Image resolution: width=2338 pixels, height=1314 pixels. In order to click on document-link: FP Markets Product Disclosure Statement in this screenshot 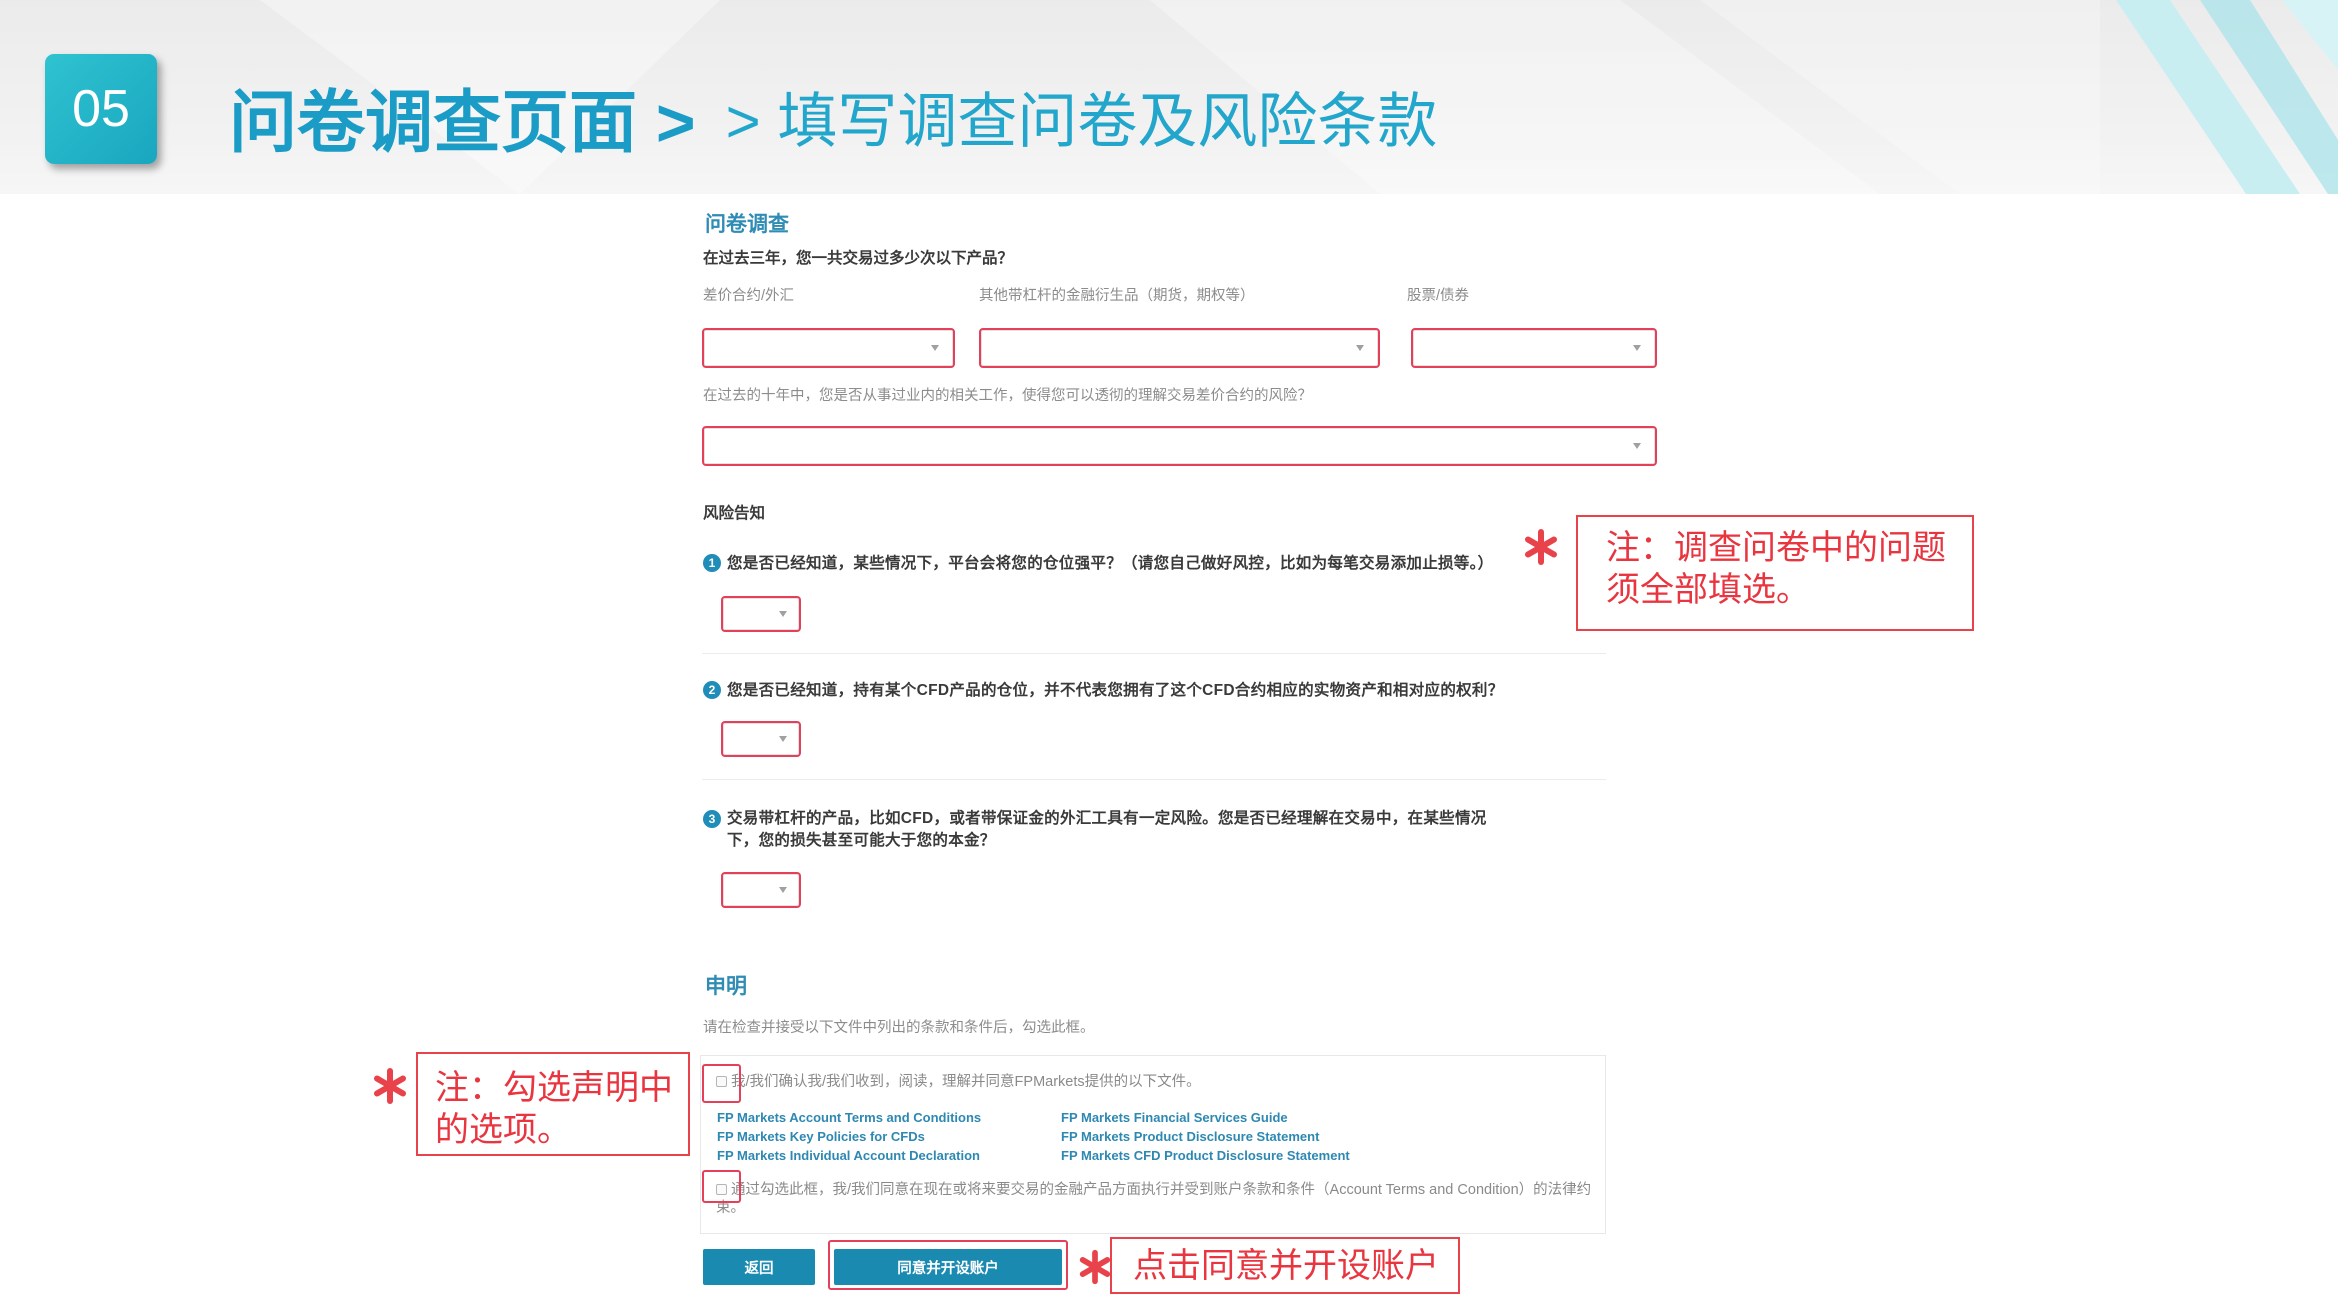, I will do `click(1205, 1136)`.